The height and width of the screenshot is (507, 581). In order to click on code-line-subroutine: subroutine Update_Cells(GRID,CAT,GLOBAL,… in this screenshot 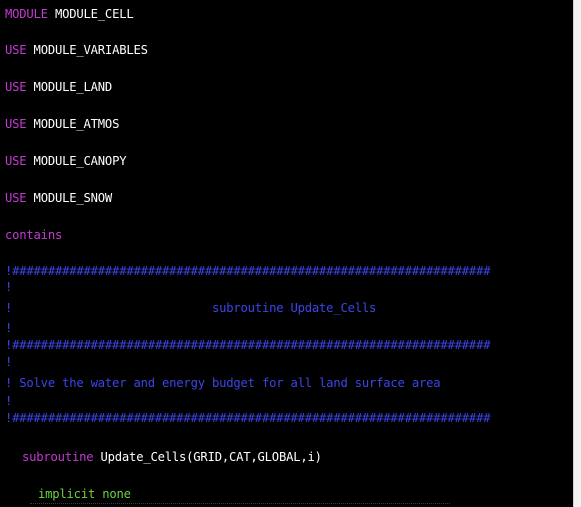, I will do `click(172, 457)`.